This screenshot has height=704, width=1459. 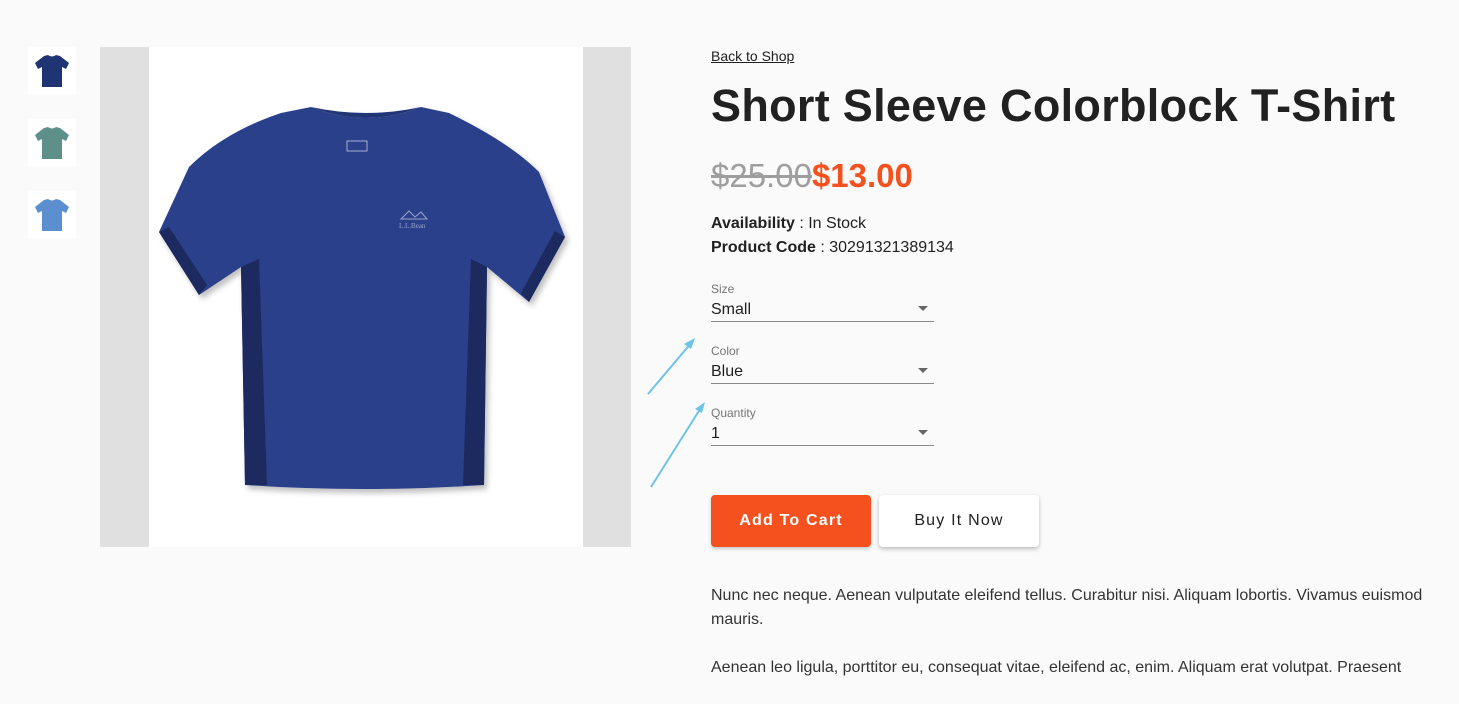 What do you see at coordinates (891, 247) in the screenshot?
I see `product-code-value: 30291321389134` at bounding box center [891, 247].